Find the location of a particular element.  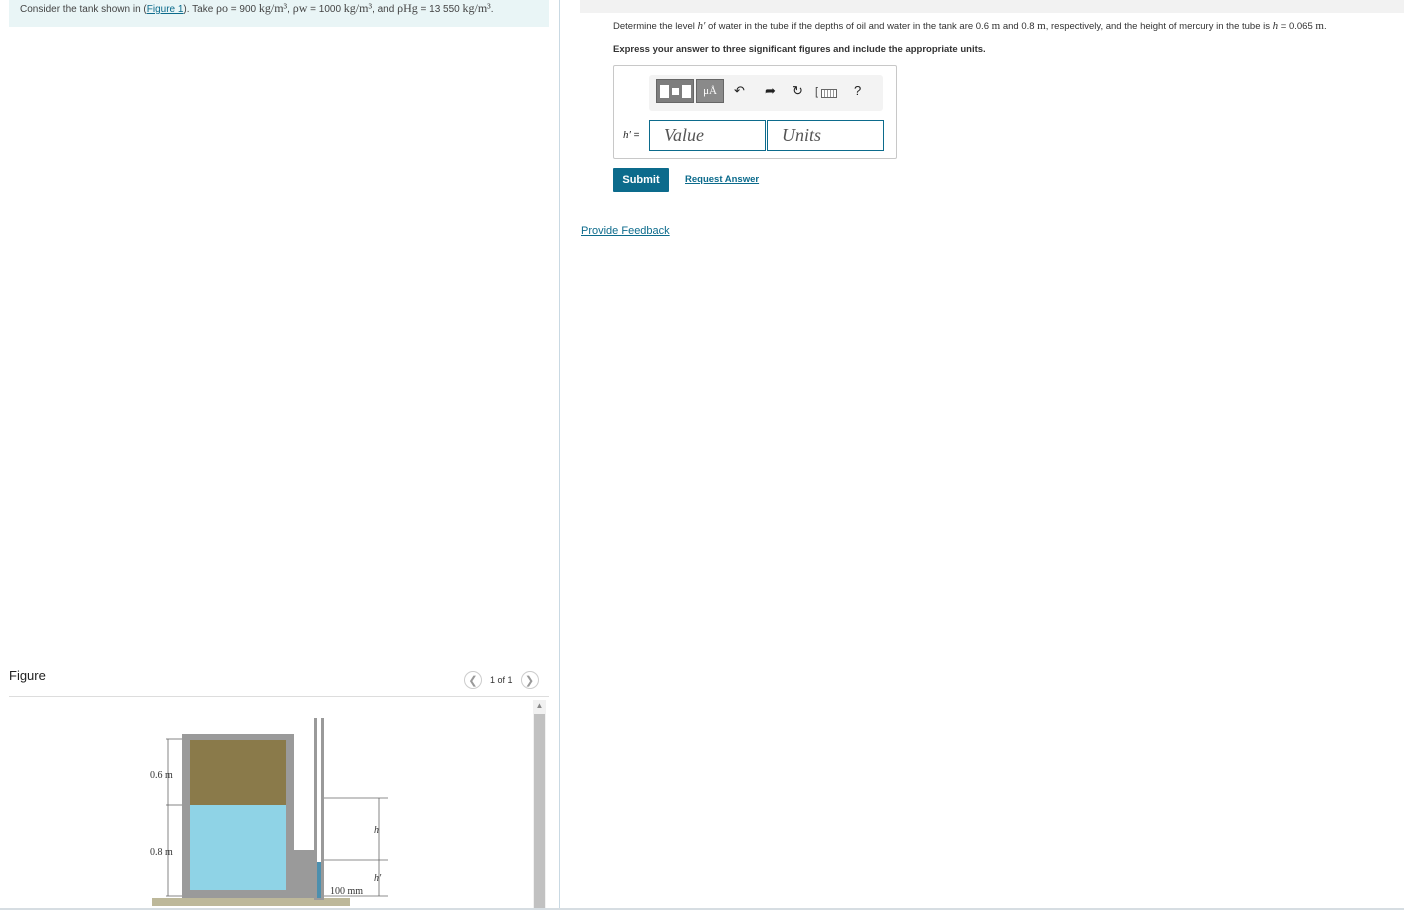

oil-layer is located at coordinates (238, 772).